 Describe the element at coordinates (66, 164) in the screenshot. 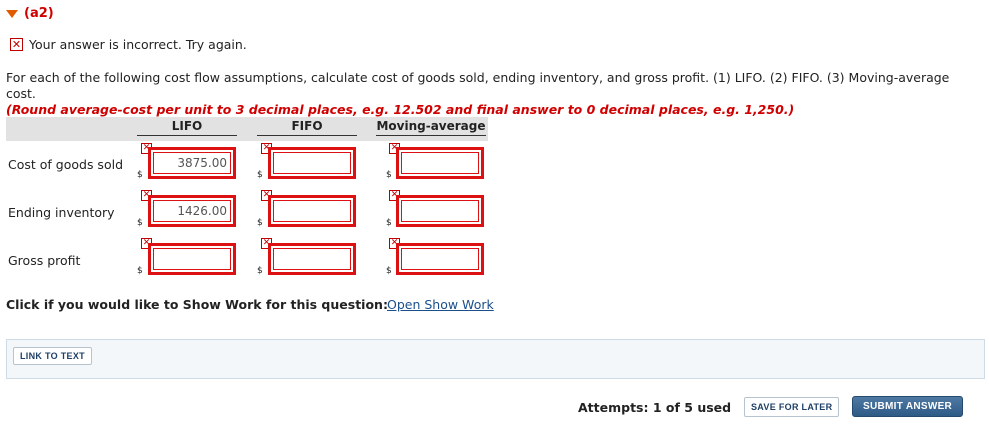

I see `row-label-cost-of-goods-sold: Cost of goods sold` at that location.